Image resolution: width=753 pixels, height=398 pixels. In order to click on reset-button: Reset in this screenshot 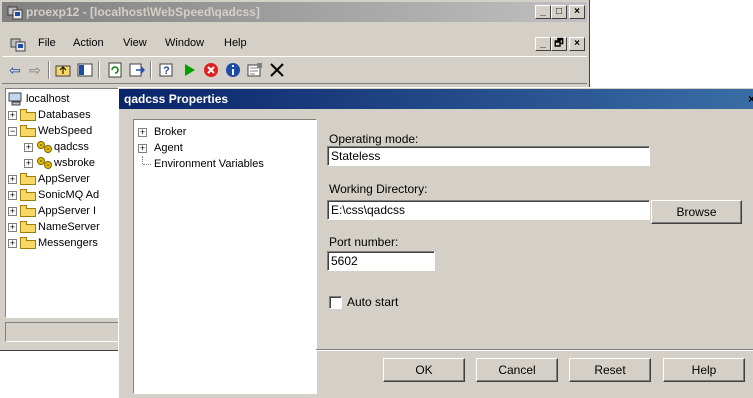, I will do `click(610, 370)`.